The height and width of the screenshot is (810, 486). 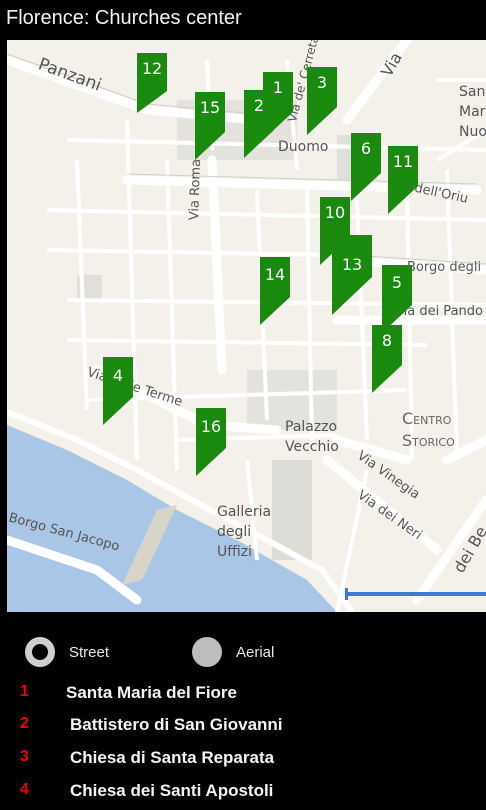 I want to click on place-label-centro-storico: Centro Storico, so click(x=428, y=429).